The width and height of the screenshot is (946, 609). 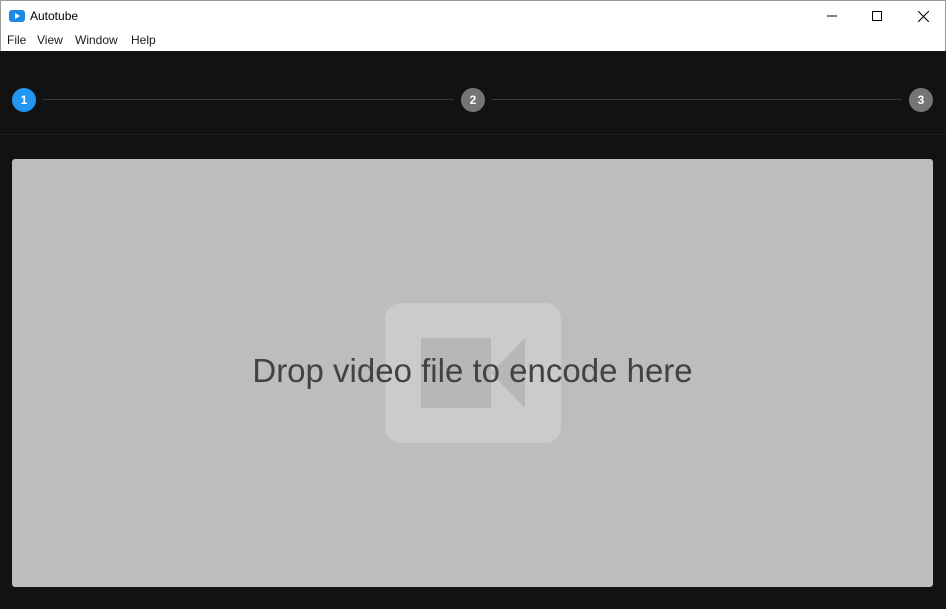 What do you see at coordinates (24, 100) in the screenshot?
I see `step-1: 1` at bounding box center [24, 100].